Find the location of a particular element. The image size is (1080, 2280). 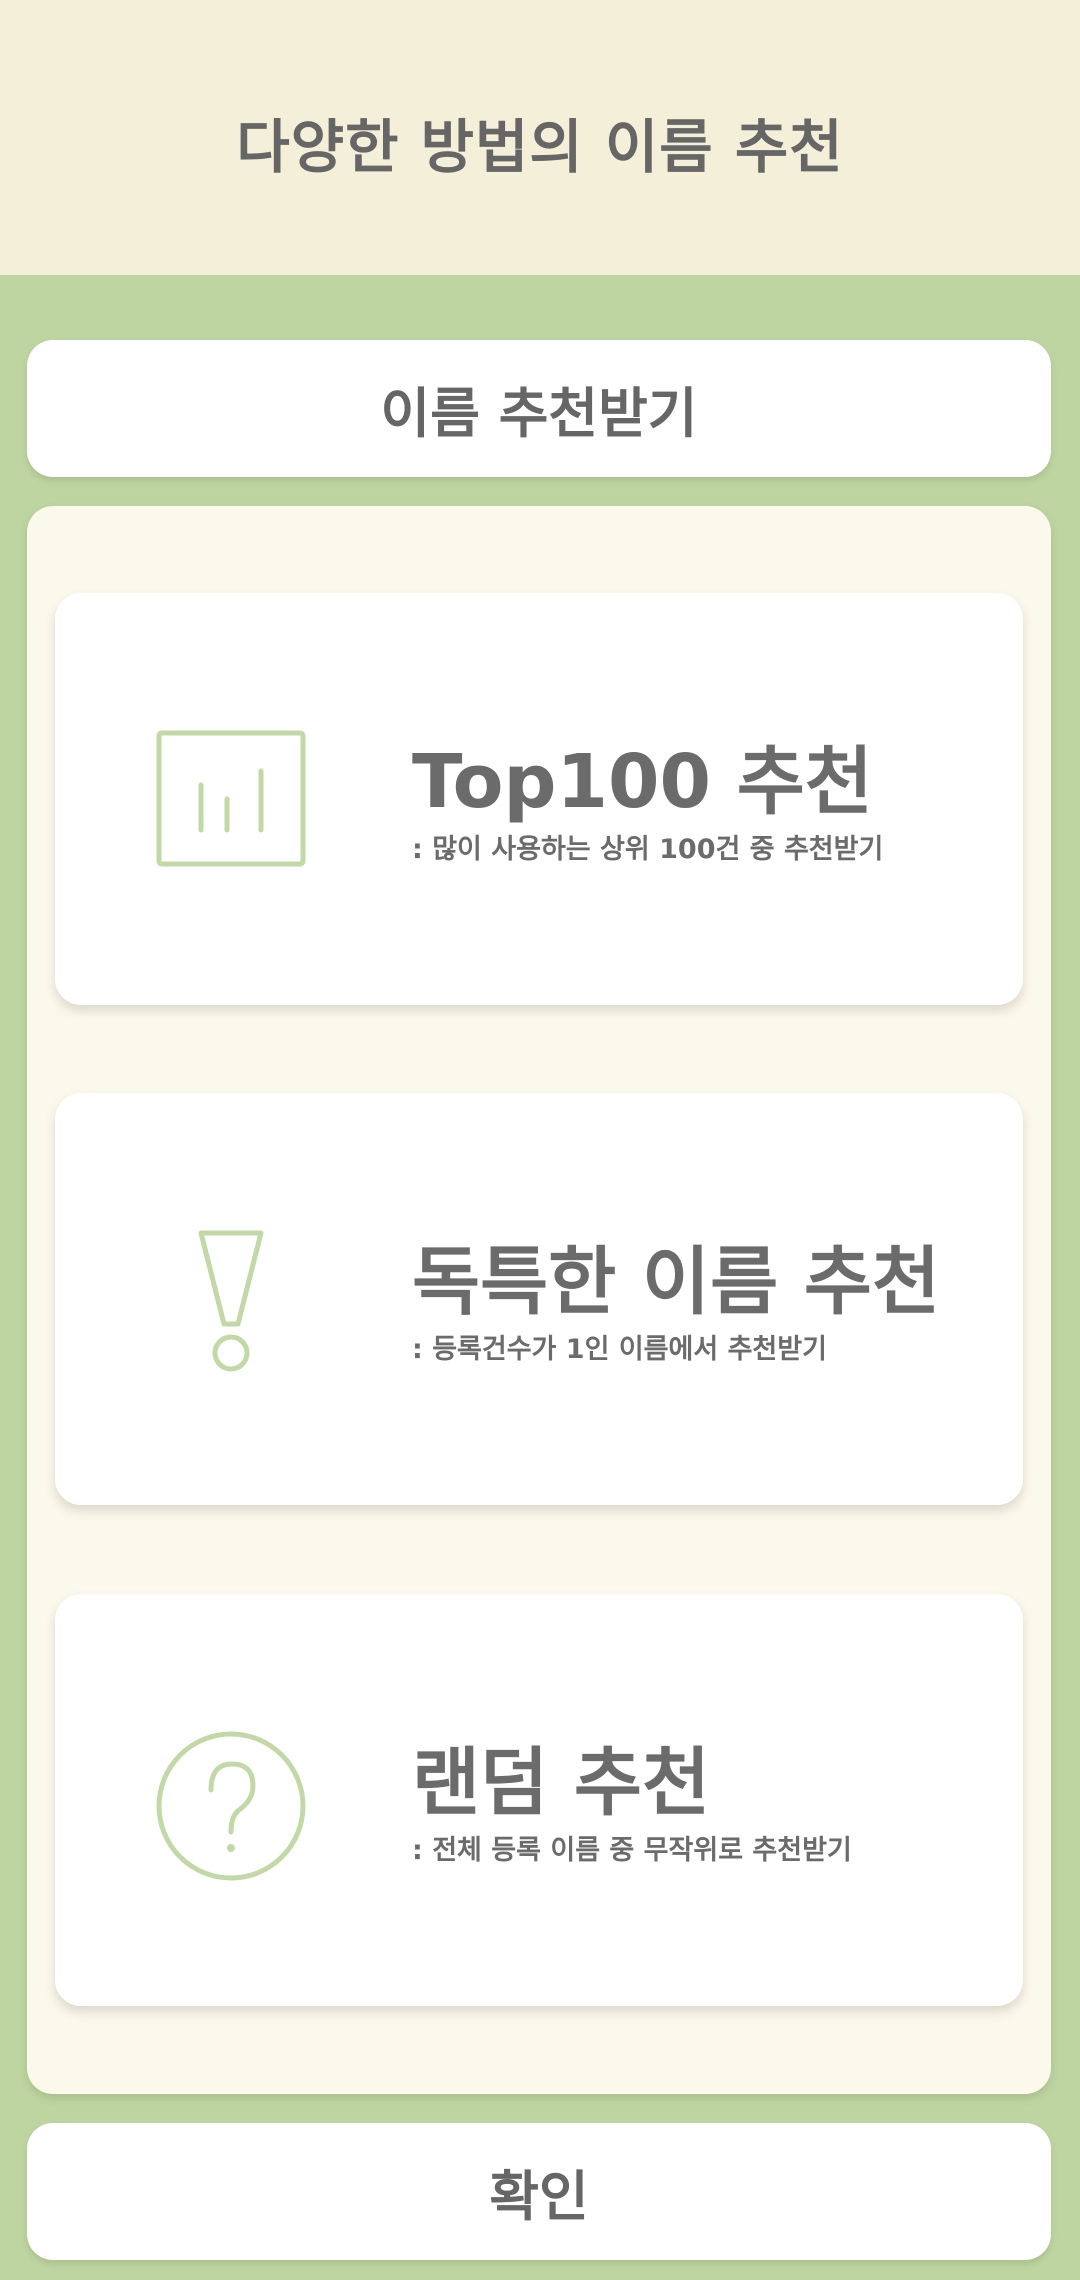

option-title: 독특한 이름 추천 is located at coordinates (676, 1282).